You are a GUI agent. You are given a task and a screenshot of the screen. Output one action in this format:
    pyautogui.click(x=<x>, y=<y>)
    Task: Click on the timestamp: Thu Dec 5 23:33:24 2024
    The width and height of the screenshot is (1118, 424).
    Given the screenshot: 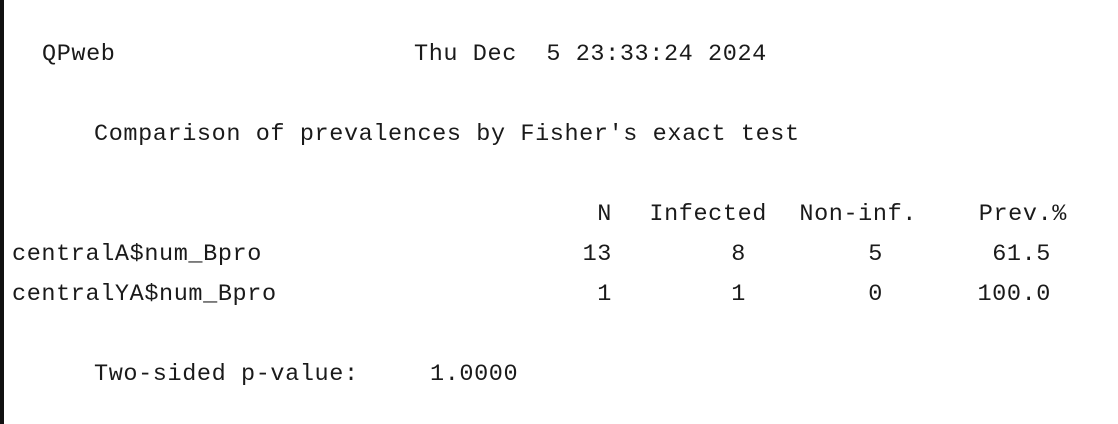 What is the action you would take?
    pyautogui.click(x=590, y=54)
    